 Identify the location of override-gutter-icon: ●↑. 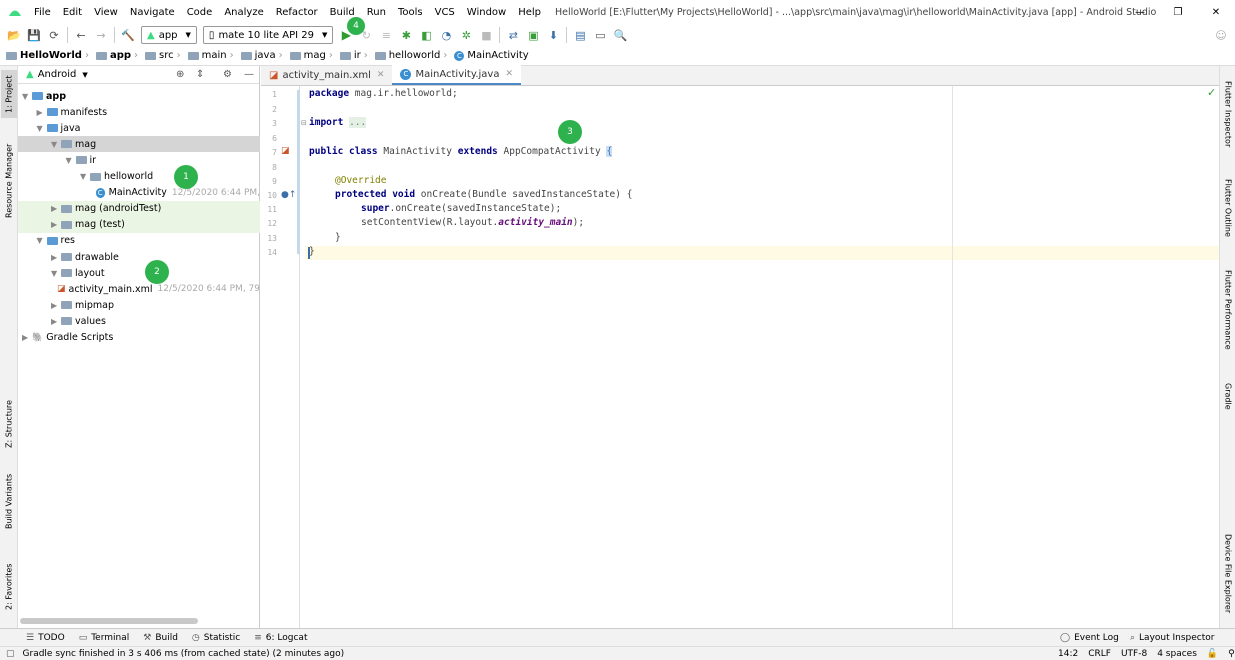
(288, 195).